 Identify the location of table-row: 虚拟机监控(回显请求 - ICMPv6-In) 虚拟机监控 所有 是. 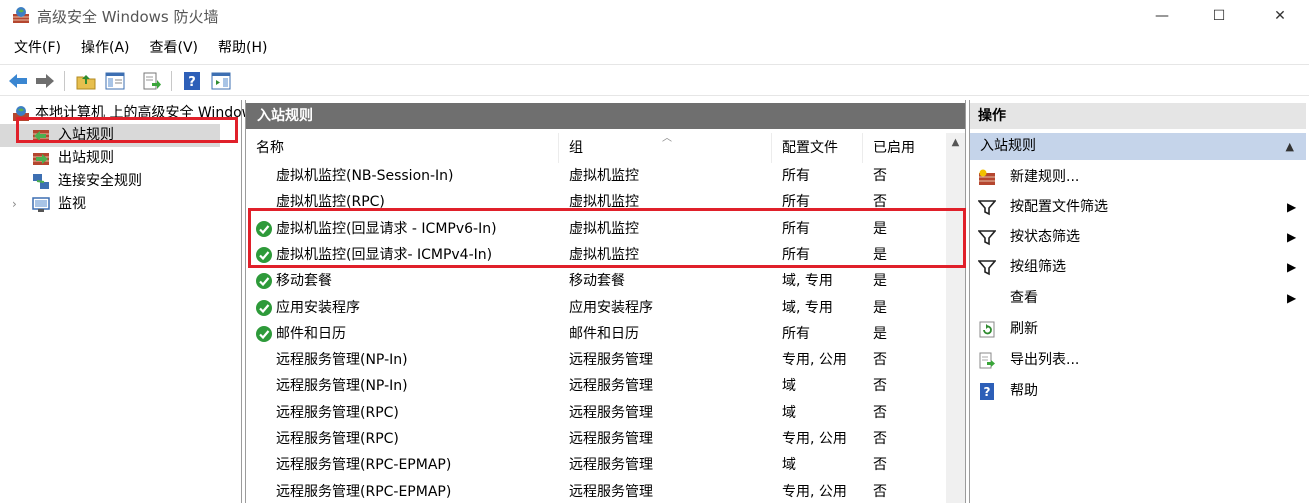
(596, 229).